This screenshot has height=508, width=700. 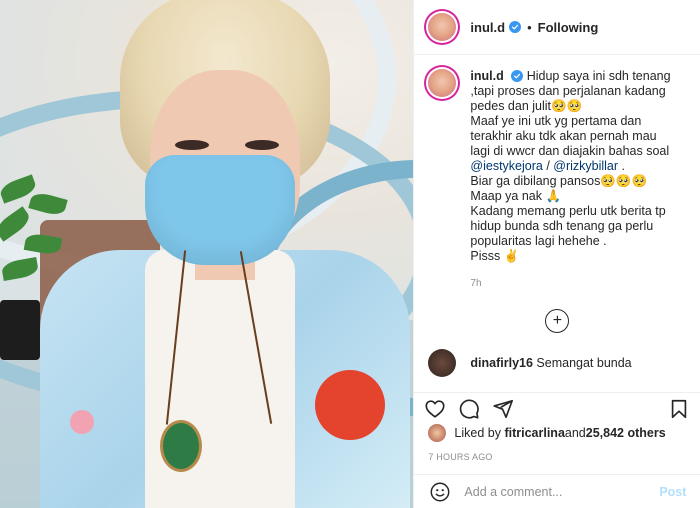 What do you see at coordinates (626, 433) in the screenshot?
I see `likes-count: 25,842 others` at bounding box center [626, 433].